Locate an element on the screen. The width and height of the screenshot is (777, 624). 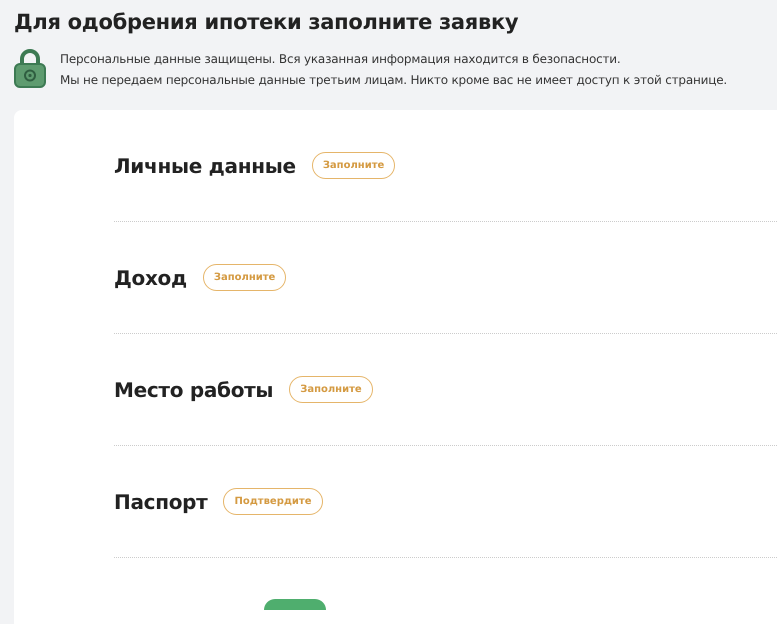
lock-icon is located at coordinates (30, 68).